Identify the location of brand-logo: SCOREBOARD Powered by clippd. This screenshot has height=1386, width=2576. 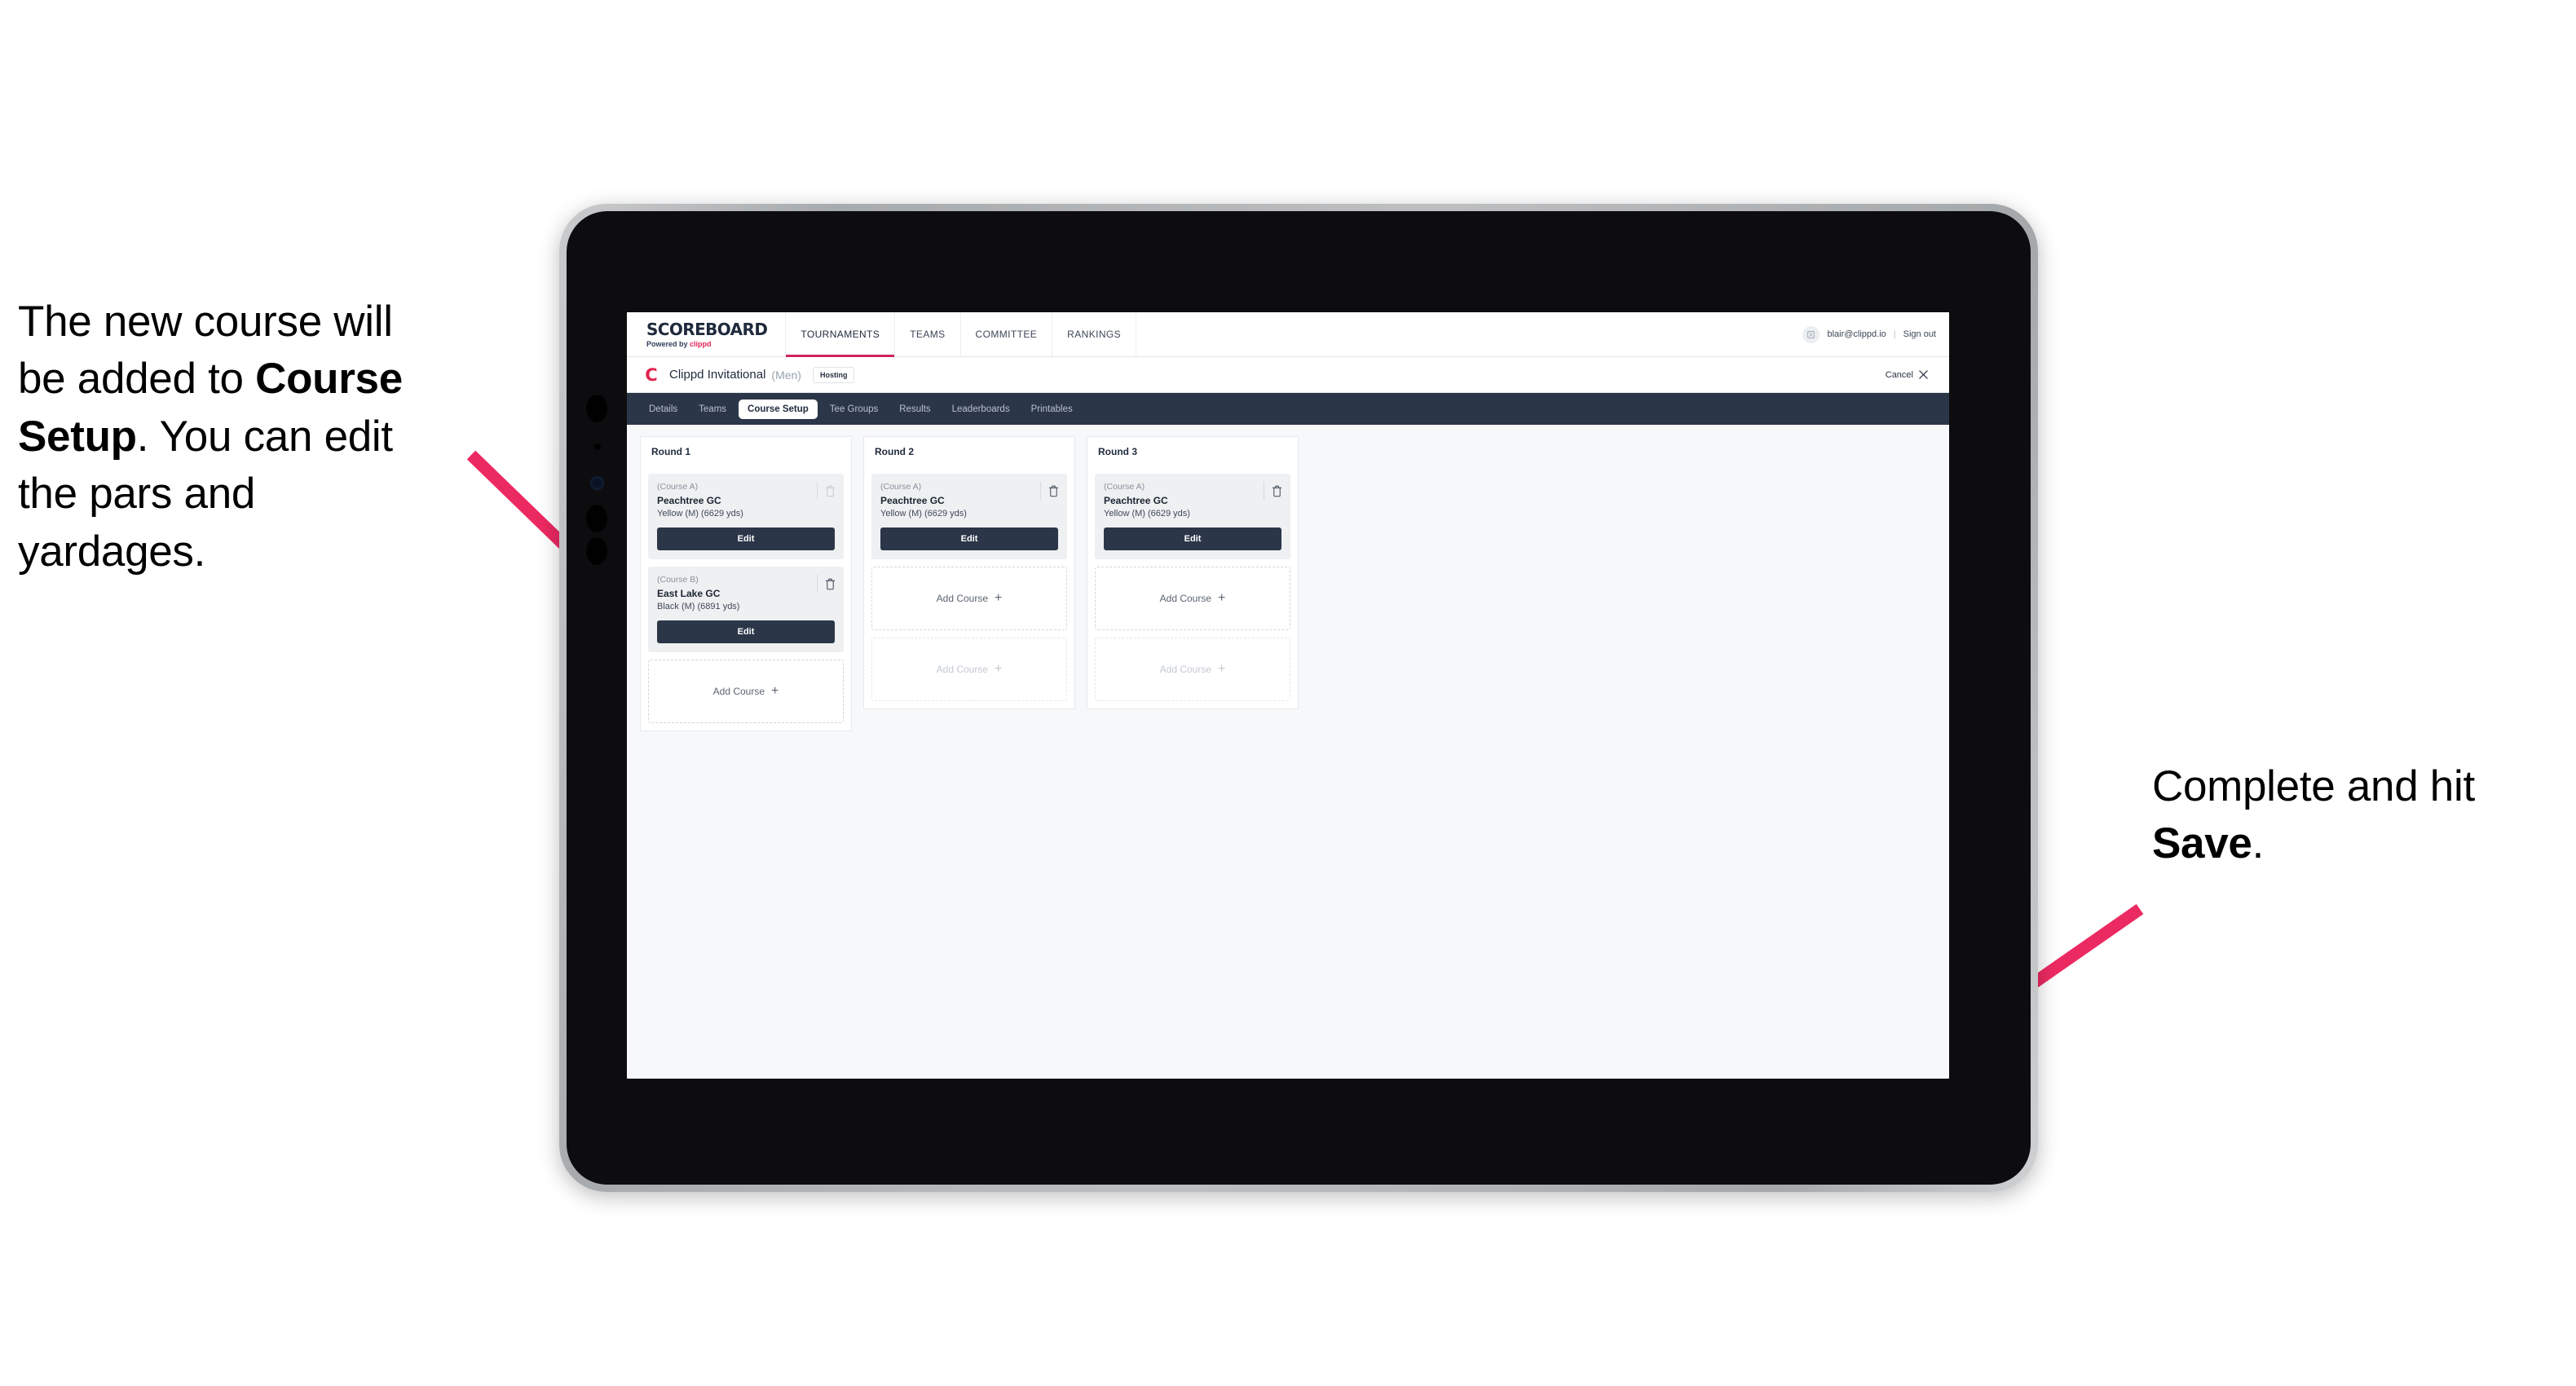
(706, 334).